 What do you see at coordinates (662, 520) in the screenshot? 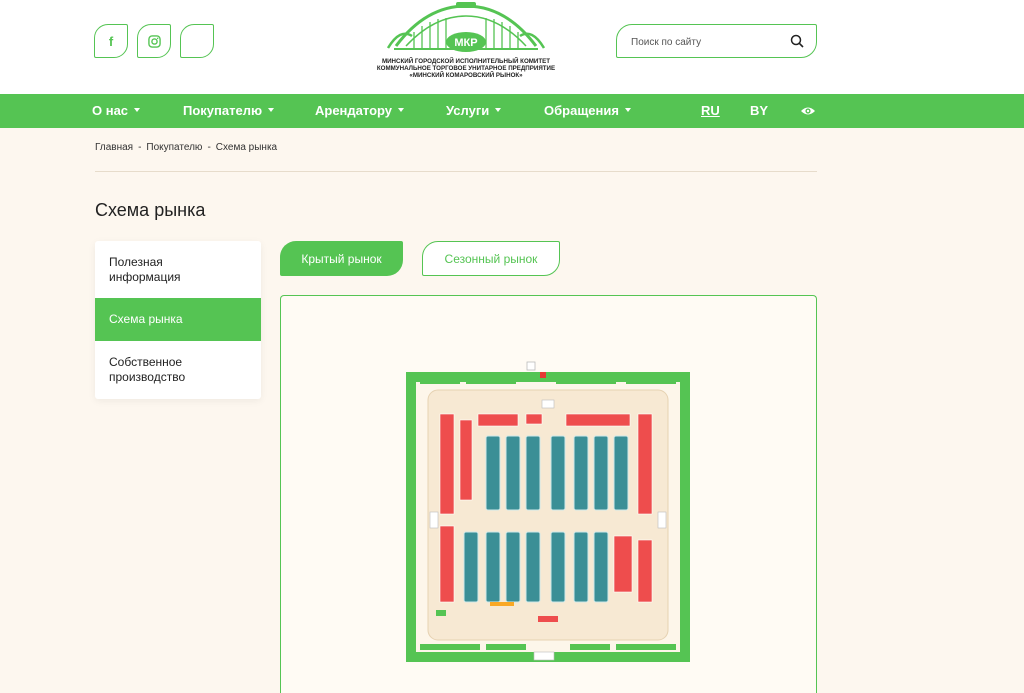
I see `map-east-entrance` at bounding box center [662, 520].